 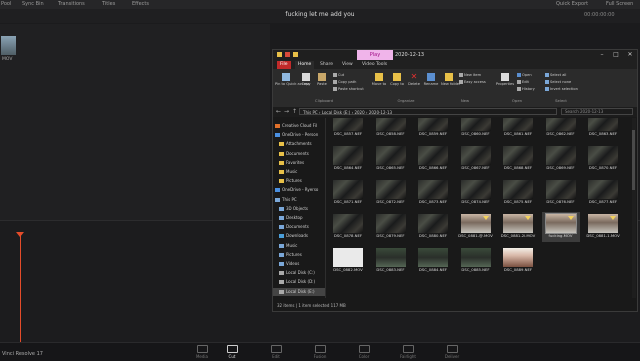 What do you see at coordinates (433, 193) in the screenshot?
I see `file-item: DSC_0873.NEF` at bounding box center [433, 193].